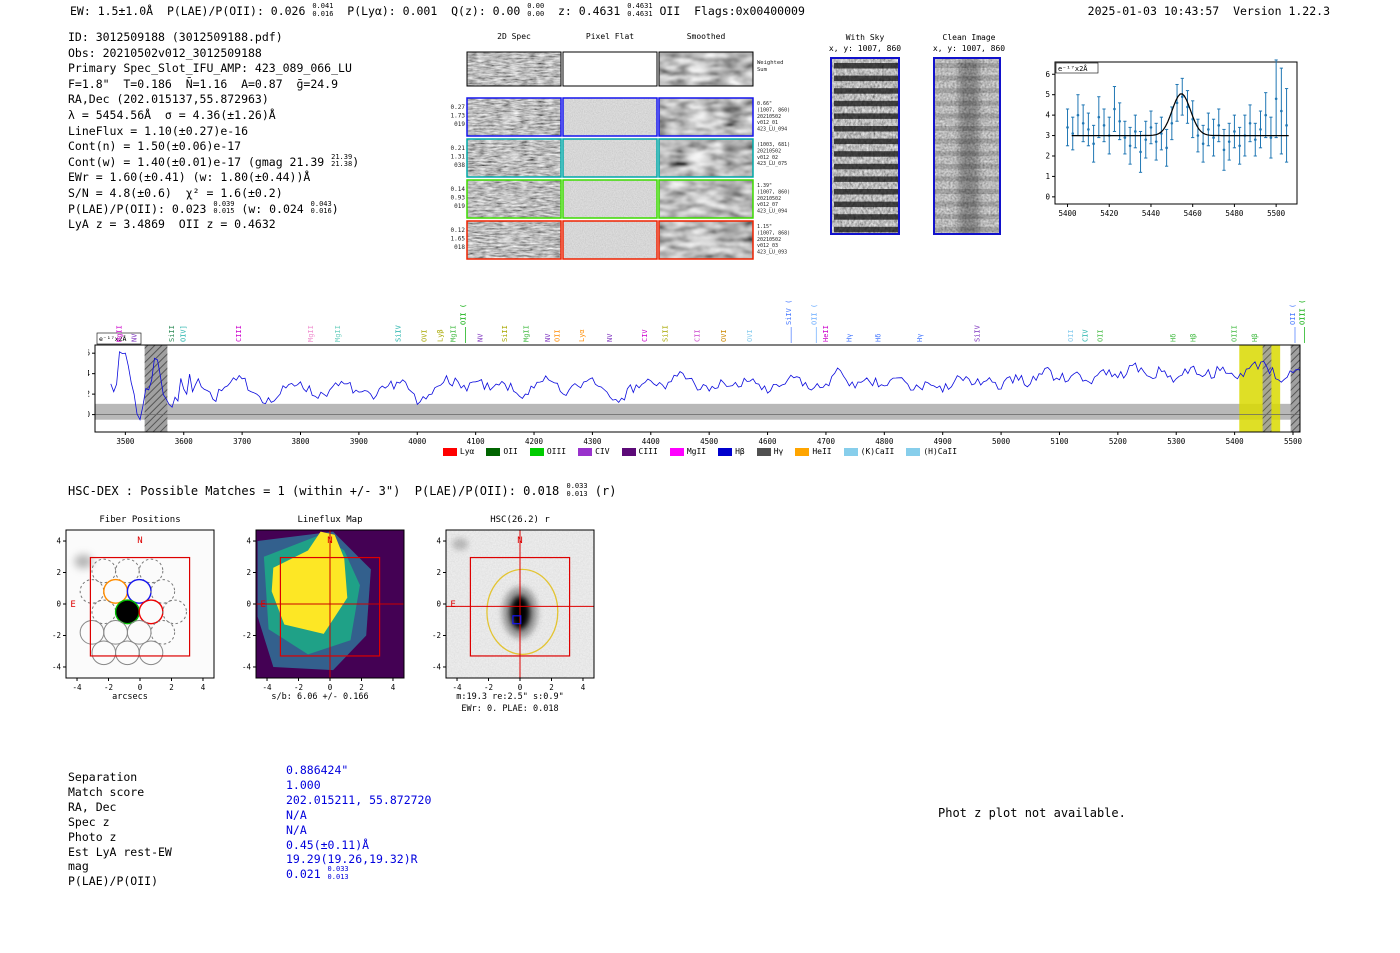  I want to click on match-value: 0.45(±0.11)Å, so click(328, 844).